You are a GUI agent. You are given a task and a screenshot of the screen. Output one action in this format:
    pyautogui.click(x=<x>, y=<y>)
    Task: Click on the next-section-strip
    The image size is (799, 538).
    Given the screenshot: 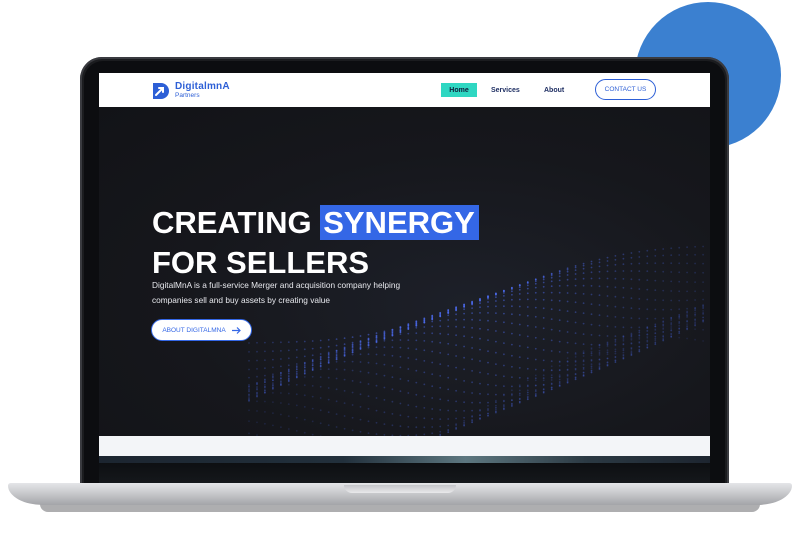 What is the action you would take?
    pyautogui.click(x=404, y=446)
    